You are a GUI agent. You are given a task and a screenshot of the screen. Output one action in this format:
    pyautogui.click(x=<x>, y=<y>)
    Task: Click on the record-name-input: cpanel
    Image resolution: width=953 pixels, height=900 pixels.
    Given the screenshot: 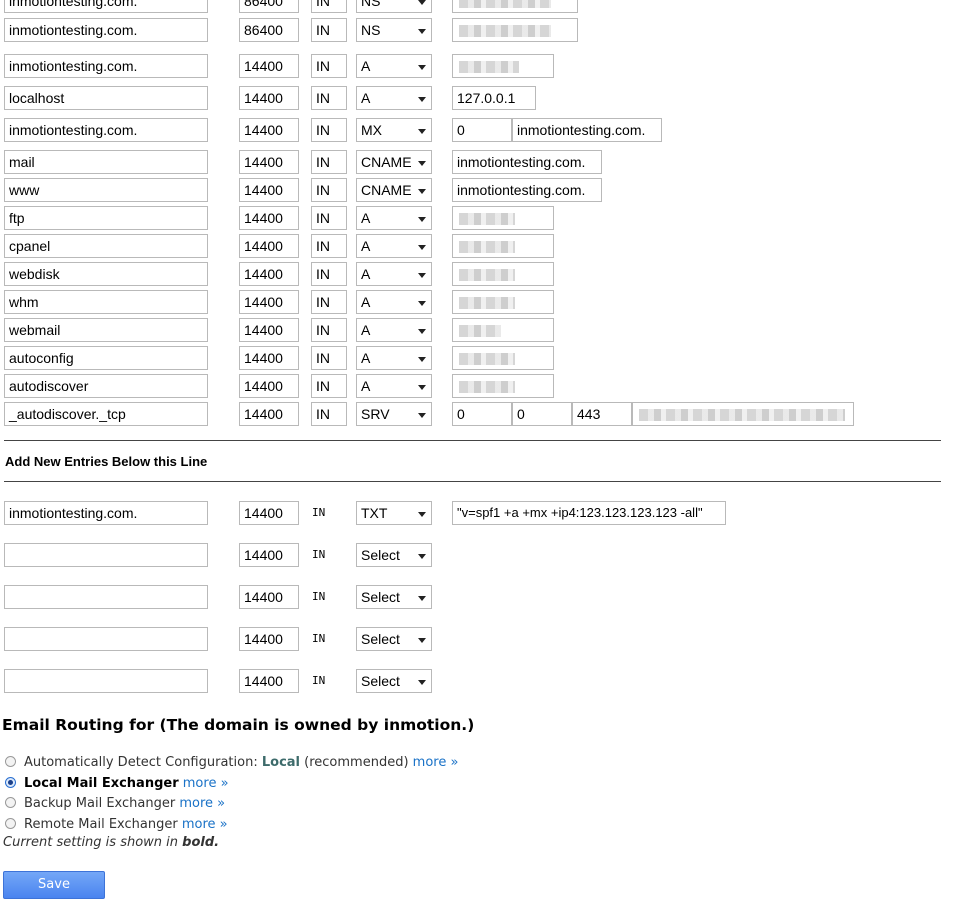 What is the action you would take?
    pyautogui.click(x=106, y=246)
    